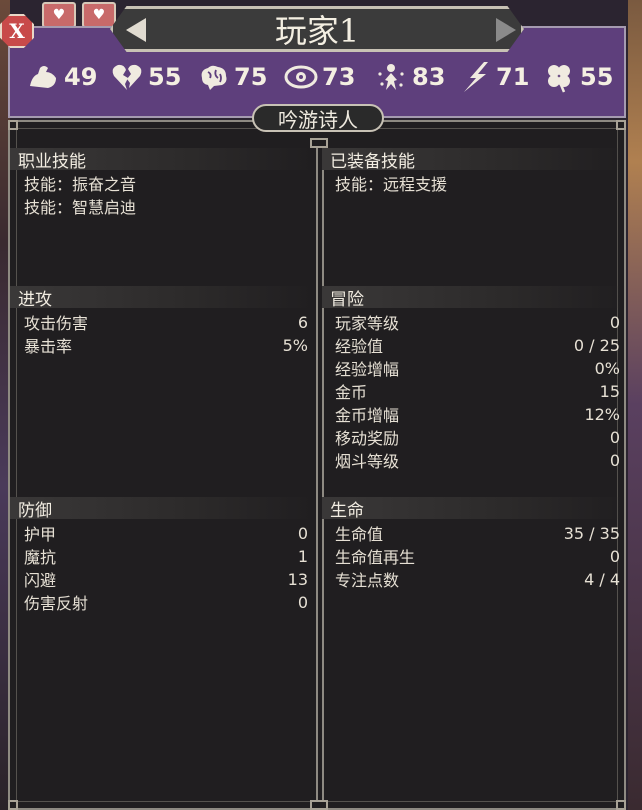 The height and width of the screenshot is (810, 642). I want to click on stat-row: 玩家等级 0, so click(477, 323).